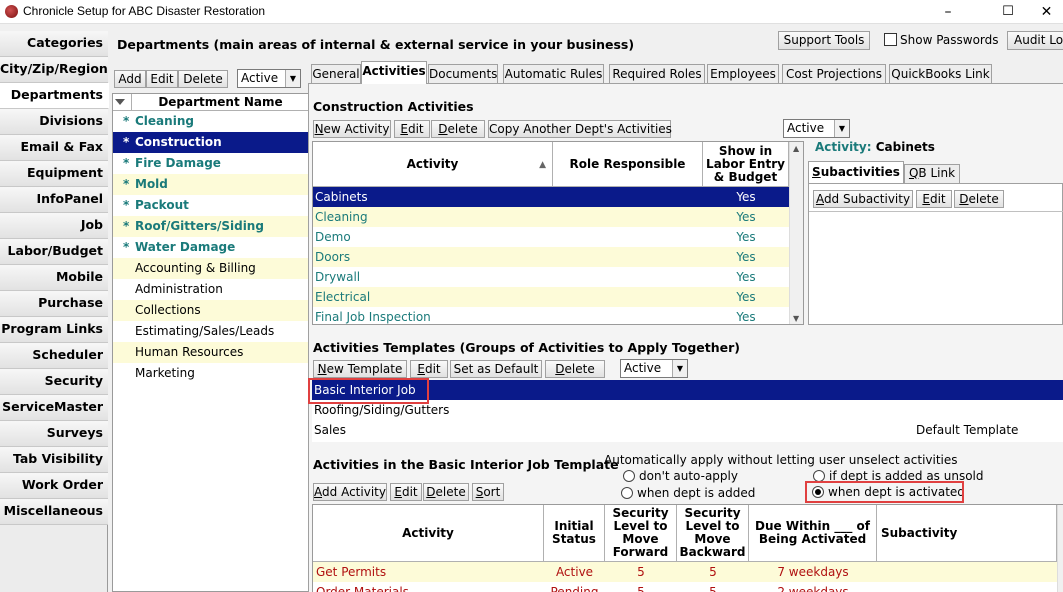 The image size is (1063, 592). I want to click on tab-general: General, so click(336, 73).